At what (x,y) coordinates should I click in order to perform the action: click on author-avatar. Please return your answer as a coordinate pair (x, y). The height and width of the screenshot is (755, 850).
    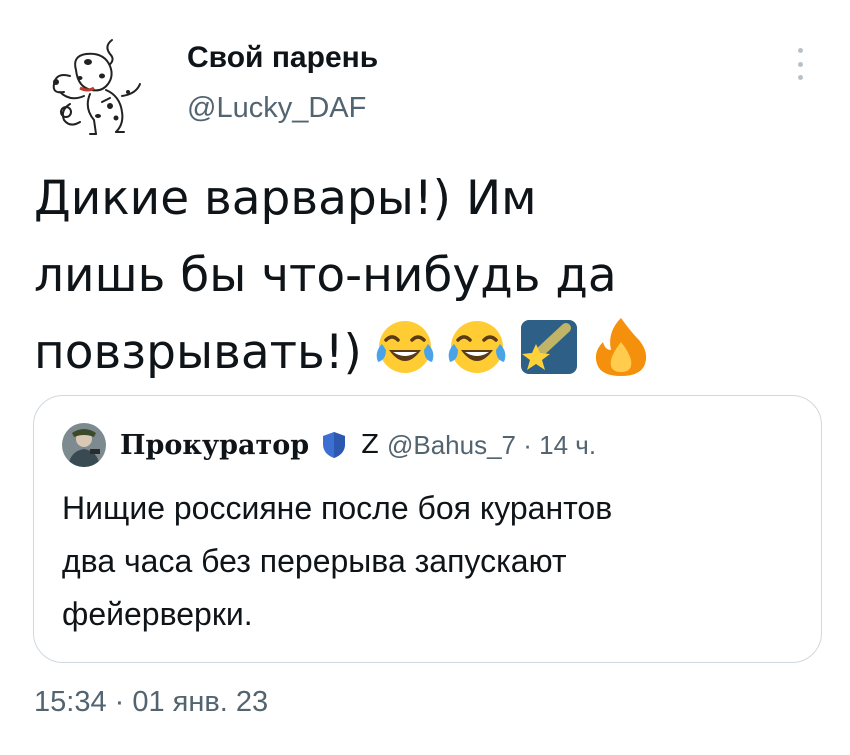
    Looking at the image, I should click on (96, 88).